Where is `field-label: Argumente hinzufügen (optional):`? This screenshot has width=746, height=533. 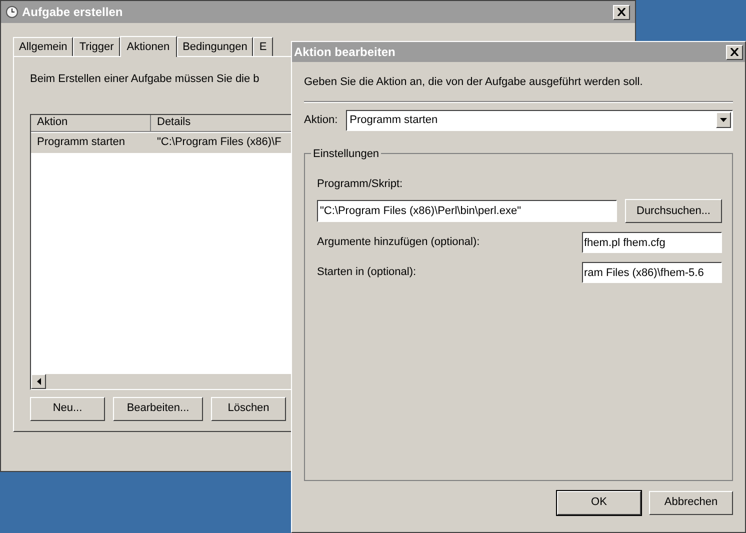 field-label: Argumente hinzufügen (optional): is located at coordinates (398, 242).